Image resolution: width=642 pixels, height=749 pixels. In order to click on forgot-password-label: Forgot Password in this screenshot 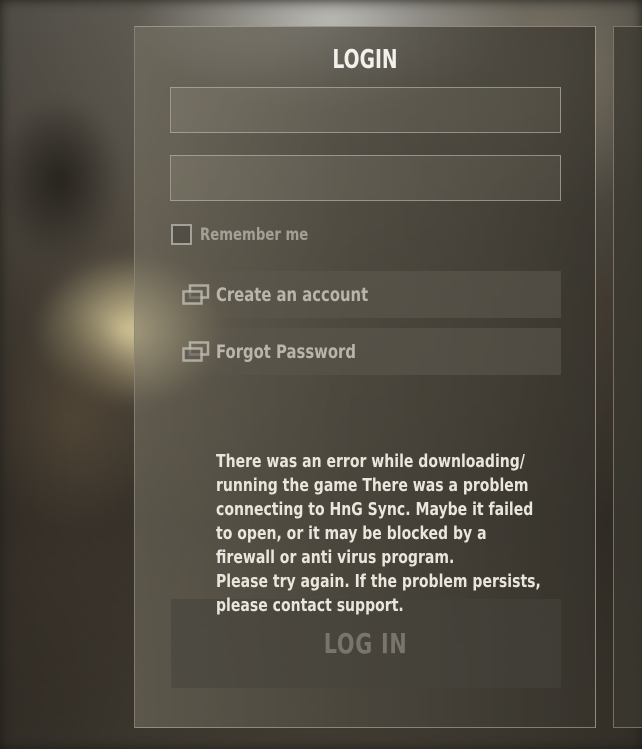, I will do `click(286, 351)`.